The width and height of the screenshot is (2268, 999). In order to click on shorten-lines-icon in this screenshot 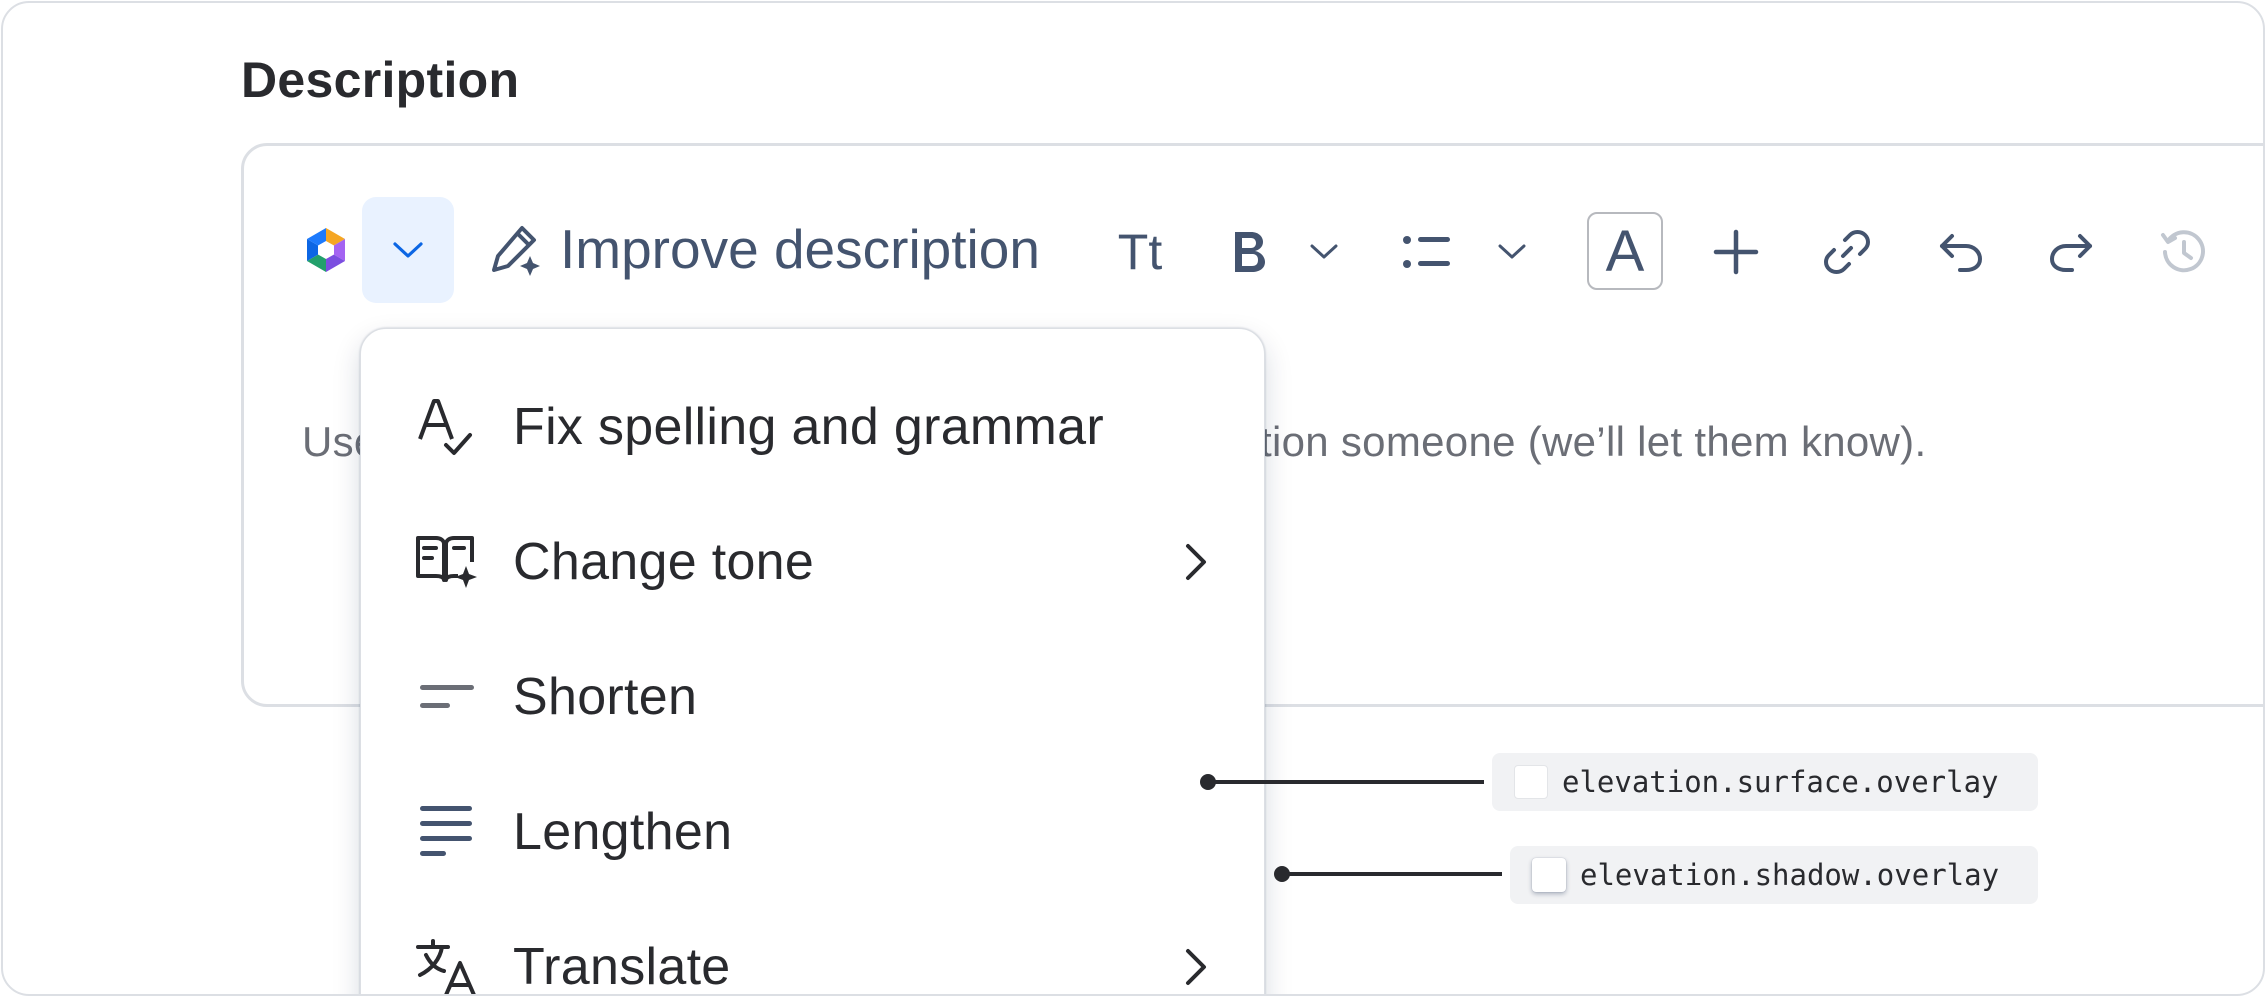, I will do `click(446, 697)`.